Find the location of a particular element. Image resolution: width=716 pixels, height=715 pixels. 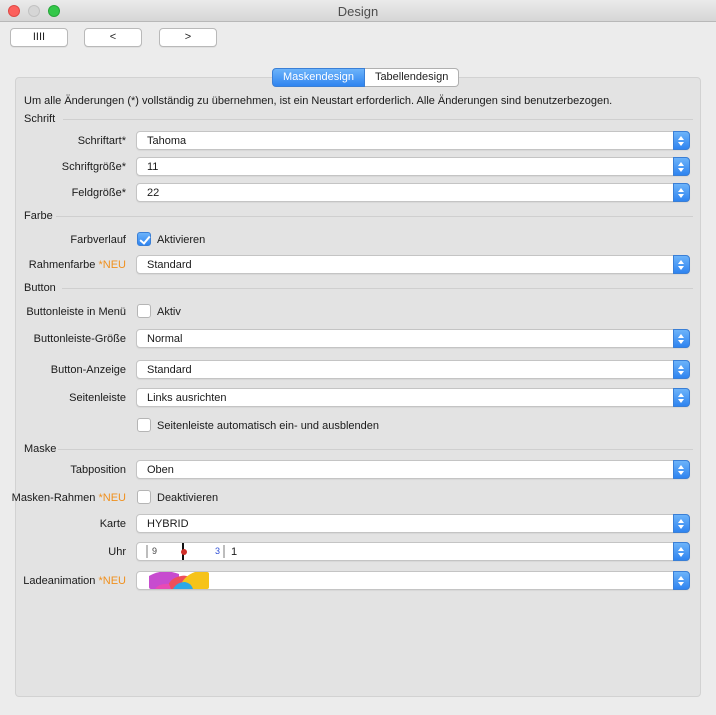

farbverlauf-checkbox is located at coordinates (144, 239).